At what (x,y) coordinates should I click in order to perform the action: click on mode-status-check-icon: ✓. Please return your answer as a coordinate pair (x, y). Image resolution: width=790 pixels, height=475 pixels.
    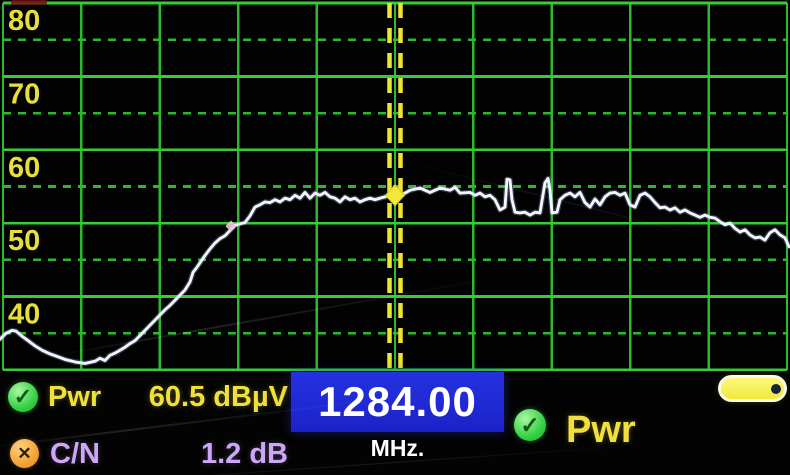
    Looking at the image, I should click on (530, 425).